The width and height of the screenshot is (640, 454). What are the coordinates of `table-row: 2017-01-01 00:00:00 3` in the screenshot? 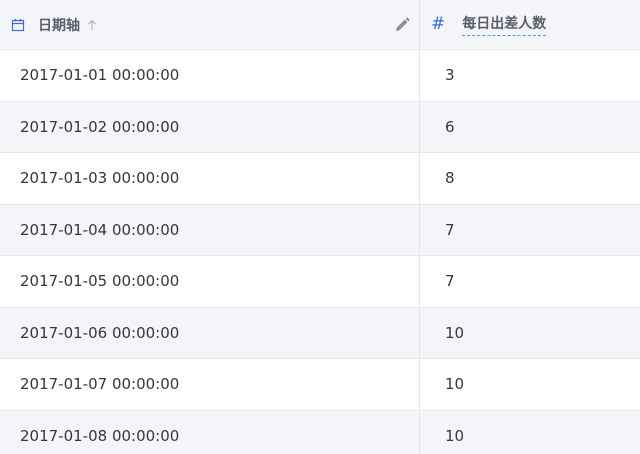 It's located at (320, 76).